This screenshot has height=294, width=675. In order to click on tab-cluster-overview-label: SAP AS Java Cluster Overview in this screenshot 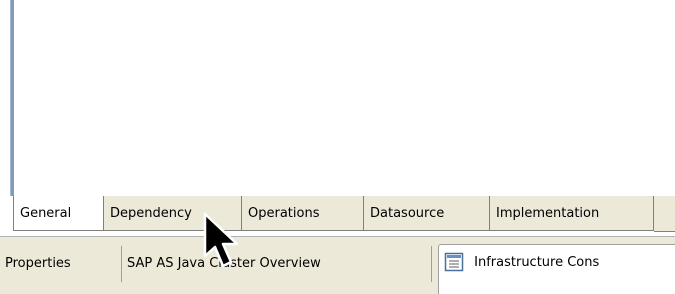, I will do `click(224, 263)`.